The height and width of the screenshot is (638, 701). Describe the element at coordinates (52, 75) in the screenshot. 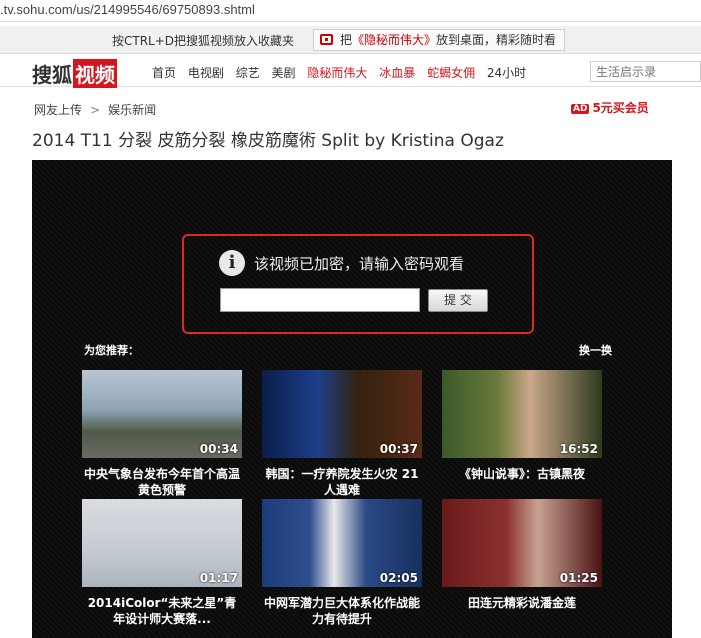

I see `logo-text: 搜狐` at that location.